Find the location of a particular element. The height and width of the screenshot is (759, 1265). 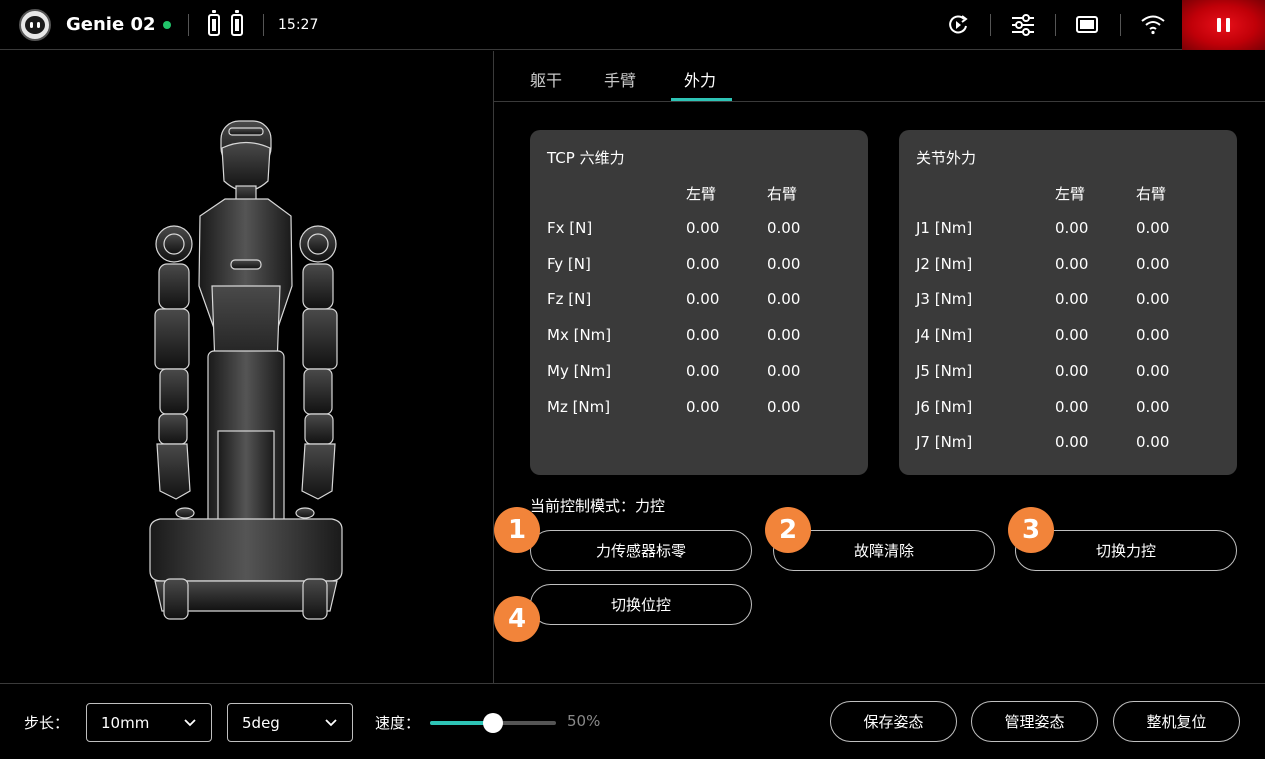

clock: 15:27 is located at coordinates (298, 25).